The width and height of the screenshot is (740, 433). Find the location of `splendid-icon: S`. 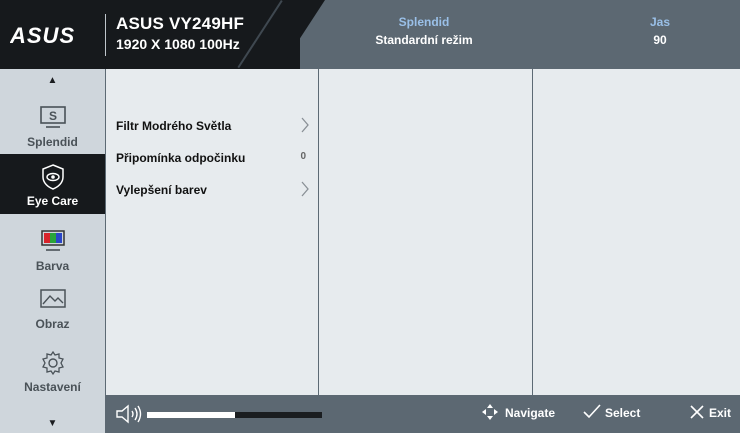

splendid-icon: S is located at coordinates (52, 117).